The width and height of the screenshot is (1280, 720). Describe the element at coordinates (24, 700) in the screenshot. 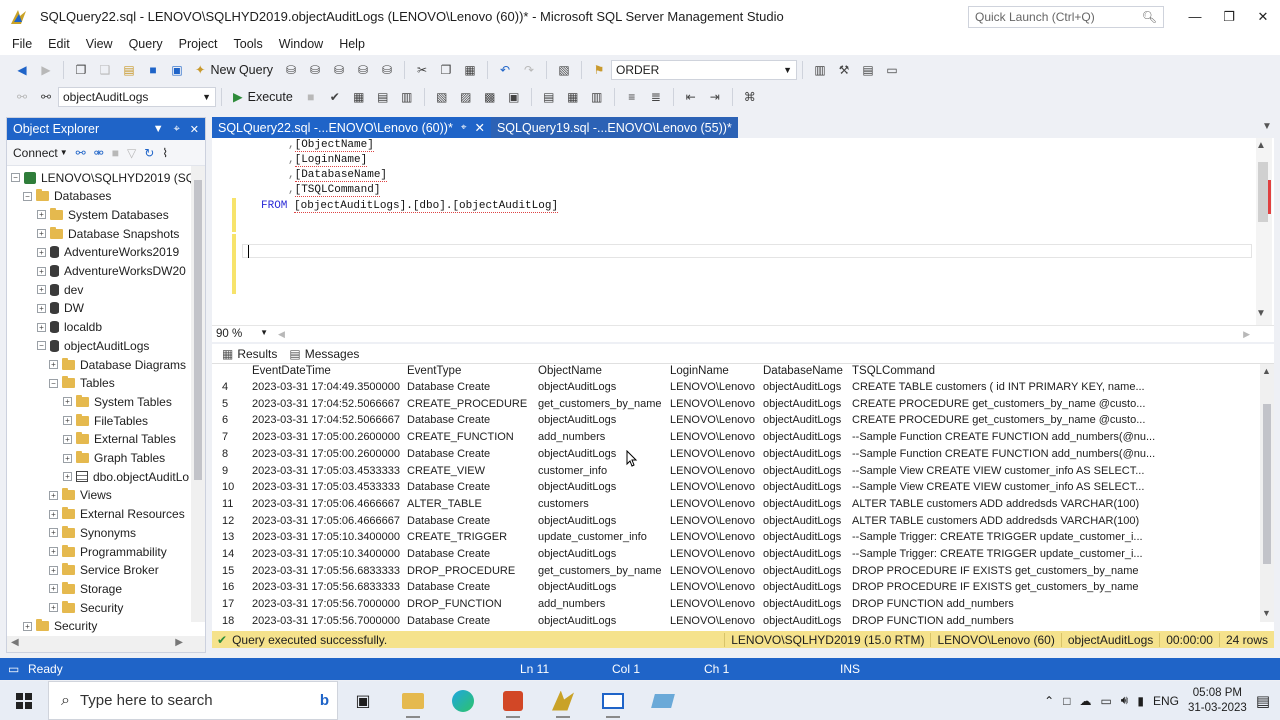

I see `start-button` at that location.